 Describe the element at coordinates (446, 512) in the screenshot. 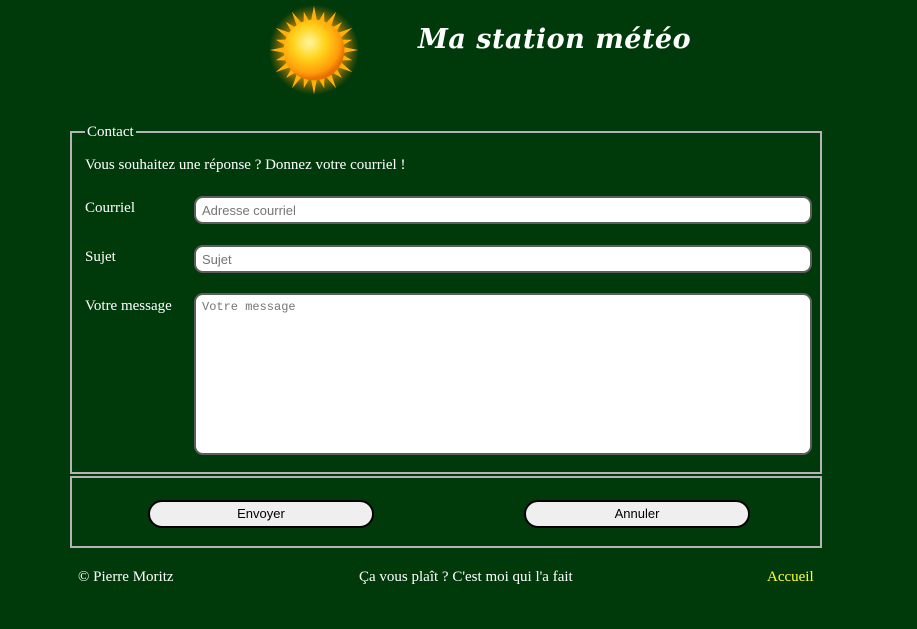

I see `actions-fieldset: Envoyer Annuler` at that location.